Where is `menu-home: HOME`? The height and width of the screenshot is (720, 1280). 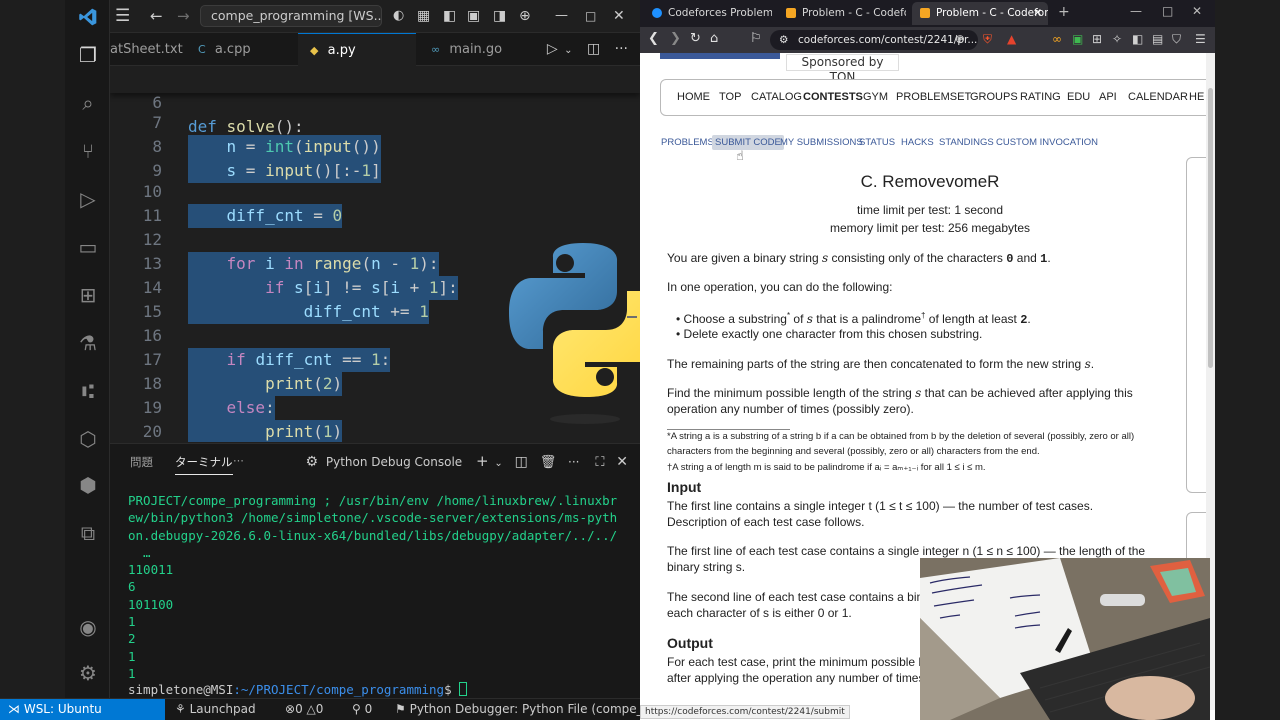 menu-home: HOME is located at coordinates (693, 97).